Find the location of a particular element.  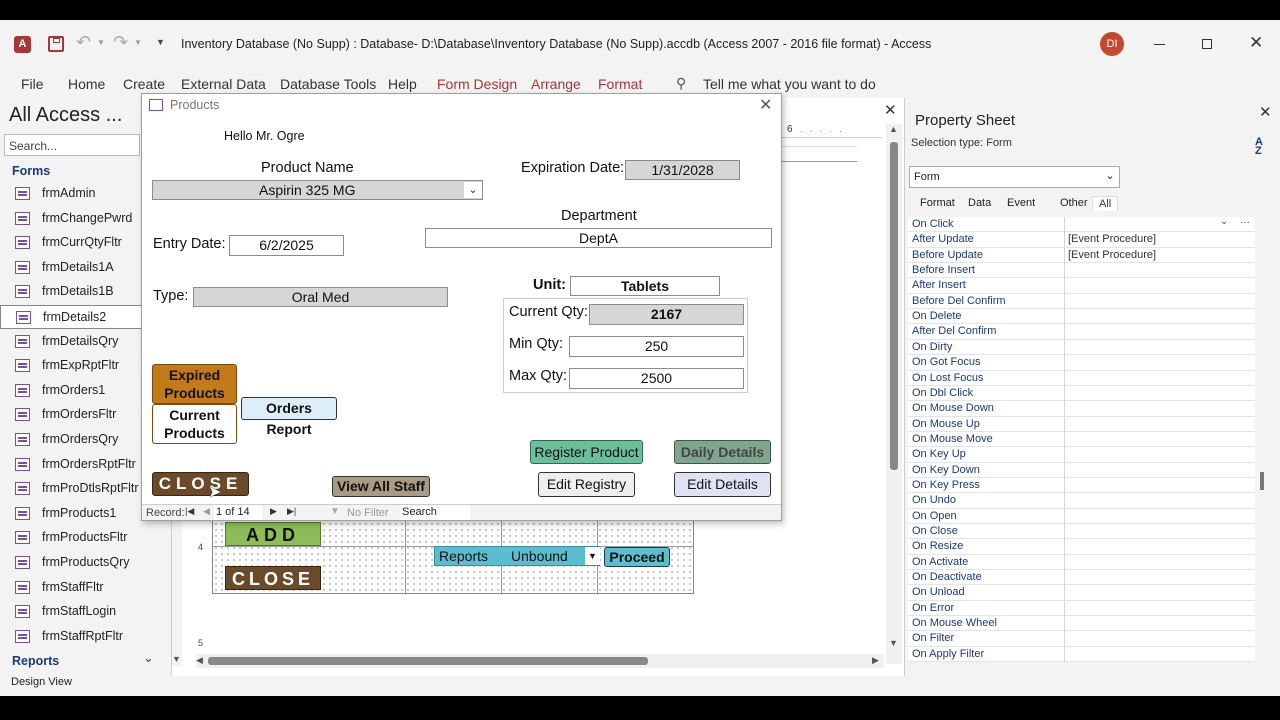

property-row: On Dirty is located at coordinates (1081, 347).